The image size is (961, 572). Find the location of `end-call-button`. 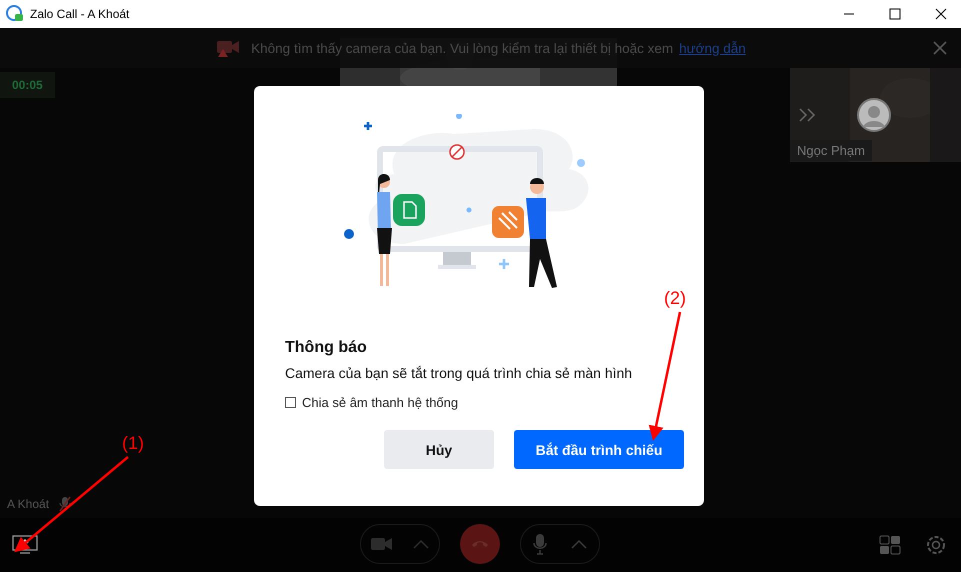

end-call-button is located at coordinates (480, 544).